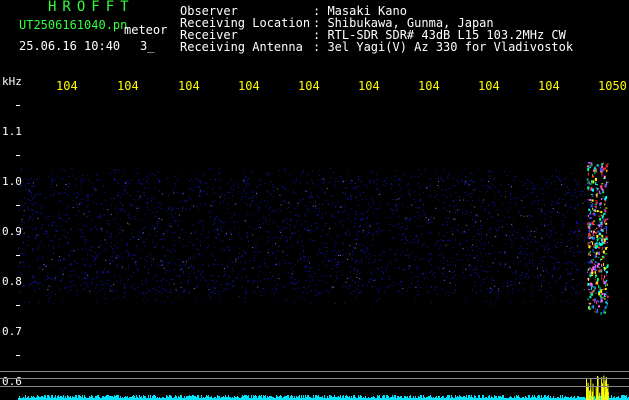  Describe the element at coordinates (12, 281) in the screenshot. I see `y-tick-label: 0.8` at that location.